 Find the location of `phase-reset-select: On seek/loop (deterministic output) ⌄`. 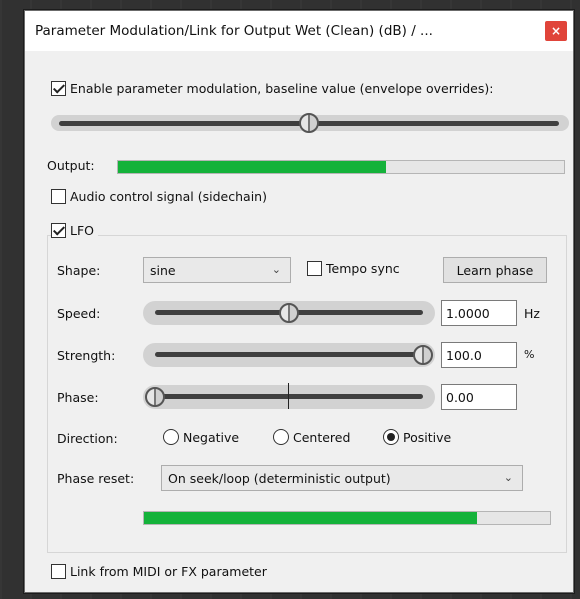

phase-reset-select: On seek/loop (deterministic output) ⌄ is located at coordinates (342, 478).